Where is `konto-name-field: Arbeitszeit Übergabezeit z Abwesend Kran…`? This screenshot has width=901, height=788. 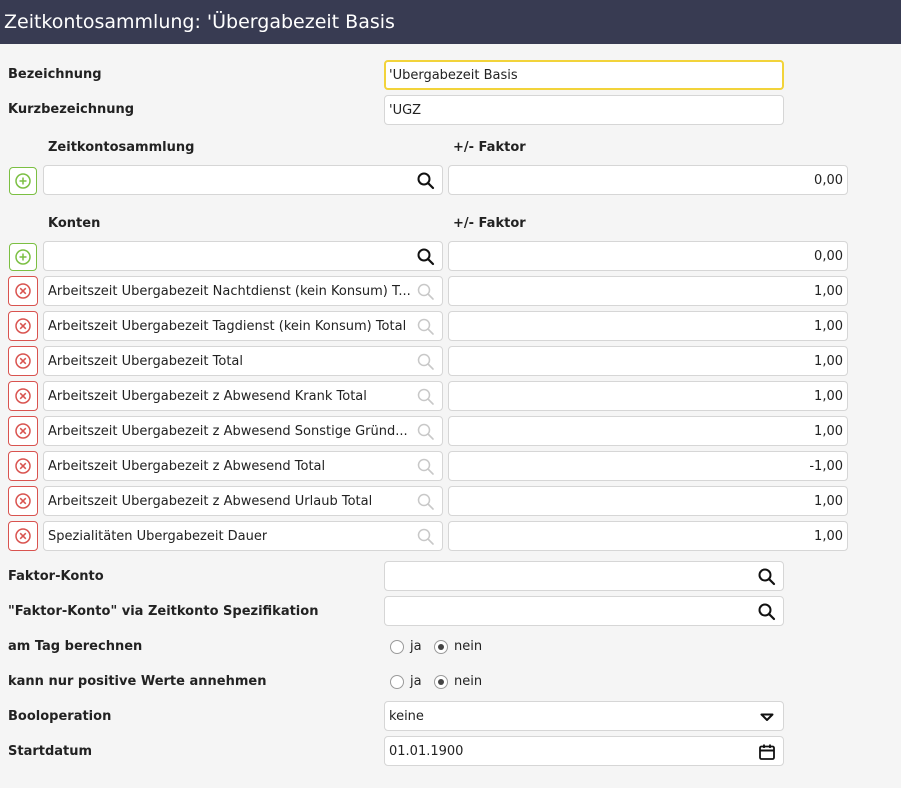
konto-name-field: Arbeitszeit Übergabezeit z Abwesend Kran… is located at coordinates (243, 396).